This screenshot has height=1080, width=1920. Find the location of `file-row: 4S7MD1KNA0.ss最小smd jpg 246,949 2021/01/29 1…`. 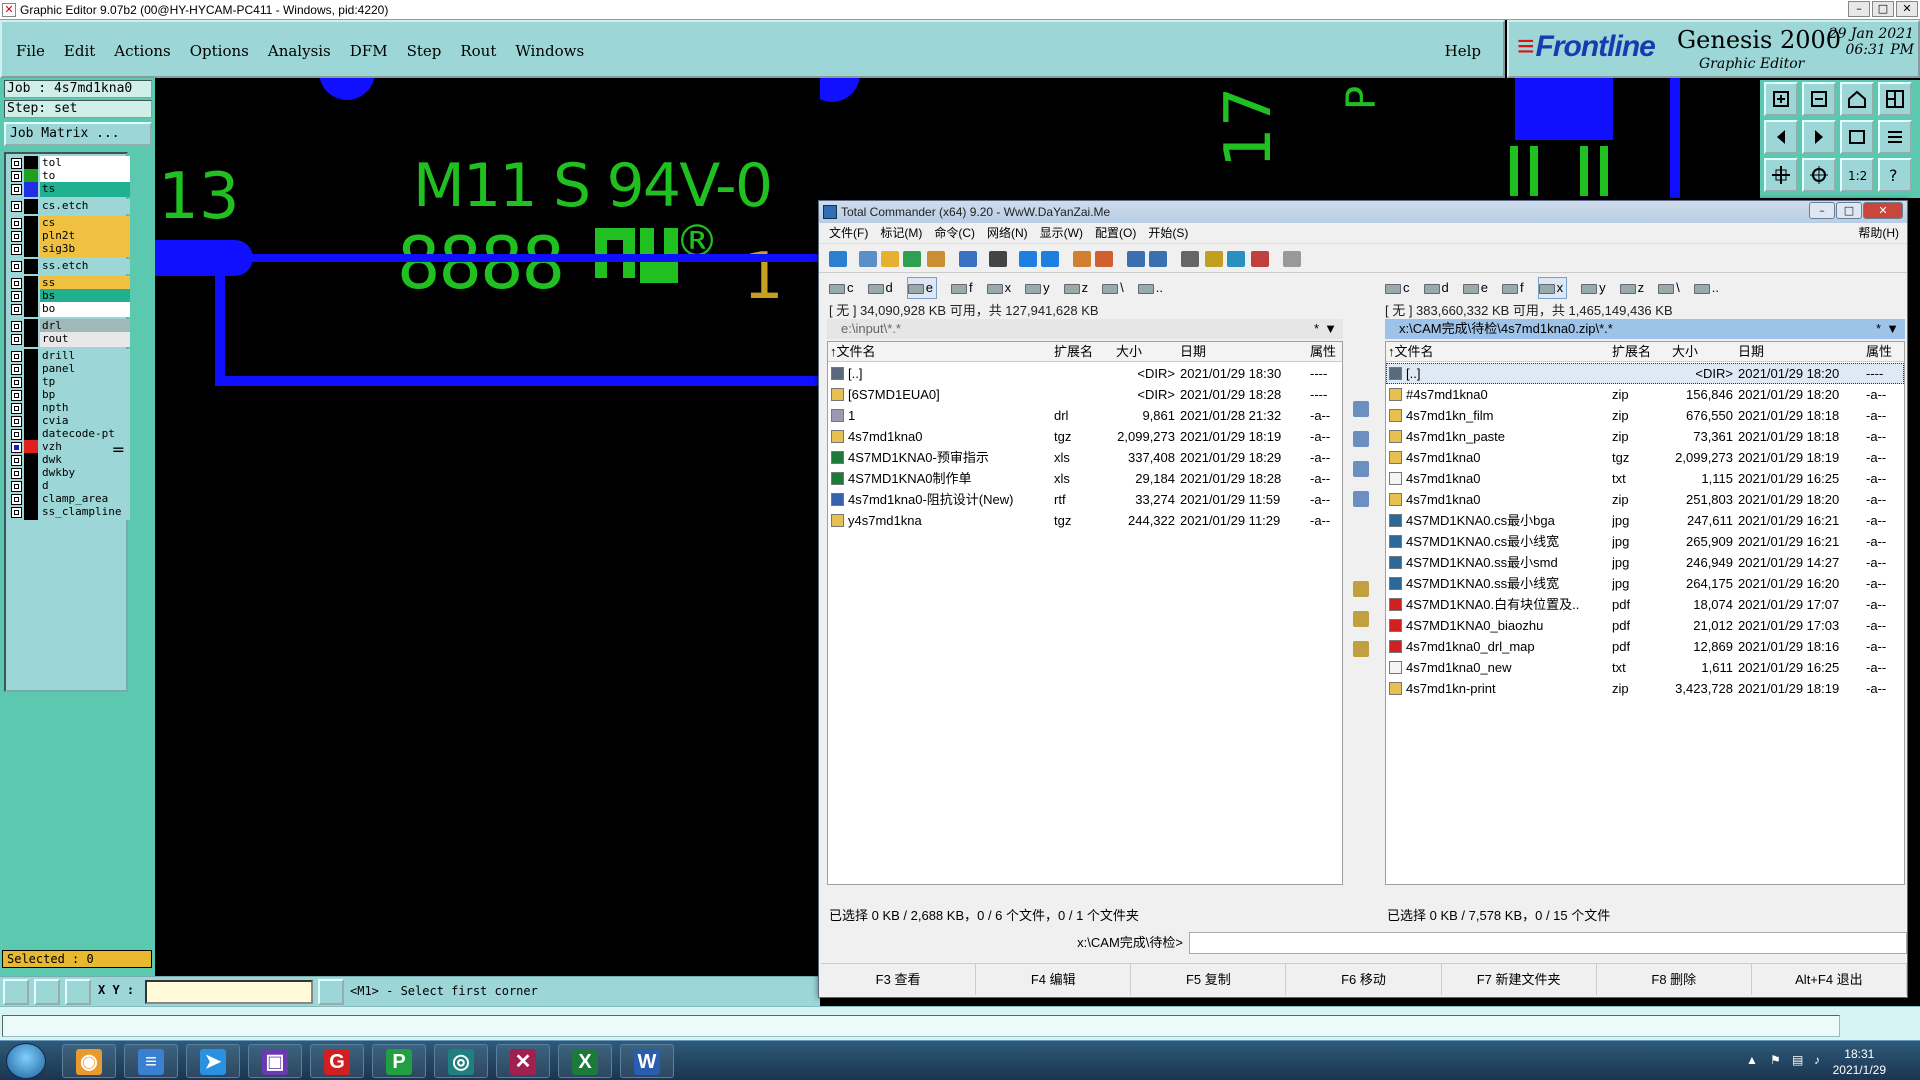

file-row: 4S7MD1KNA0.ss最小smd jpg 246,949 2021/01/29 1… is located at coordinates (1645, 562).